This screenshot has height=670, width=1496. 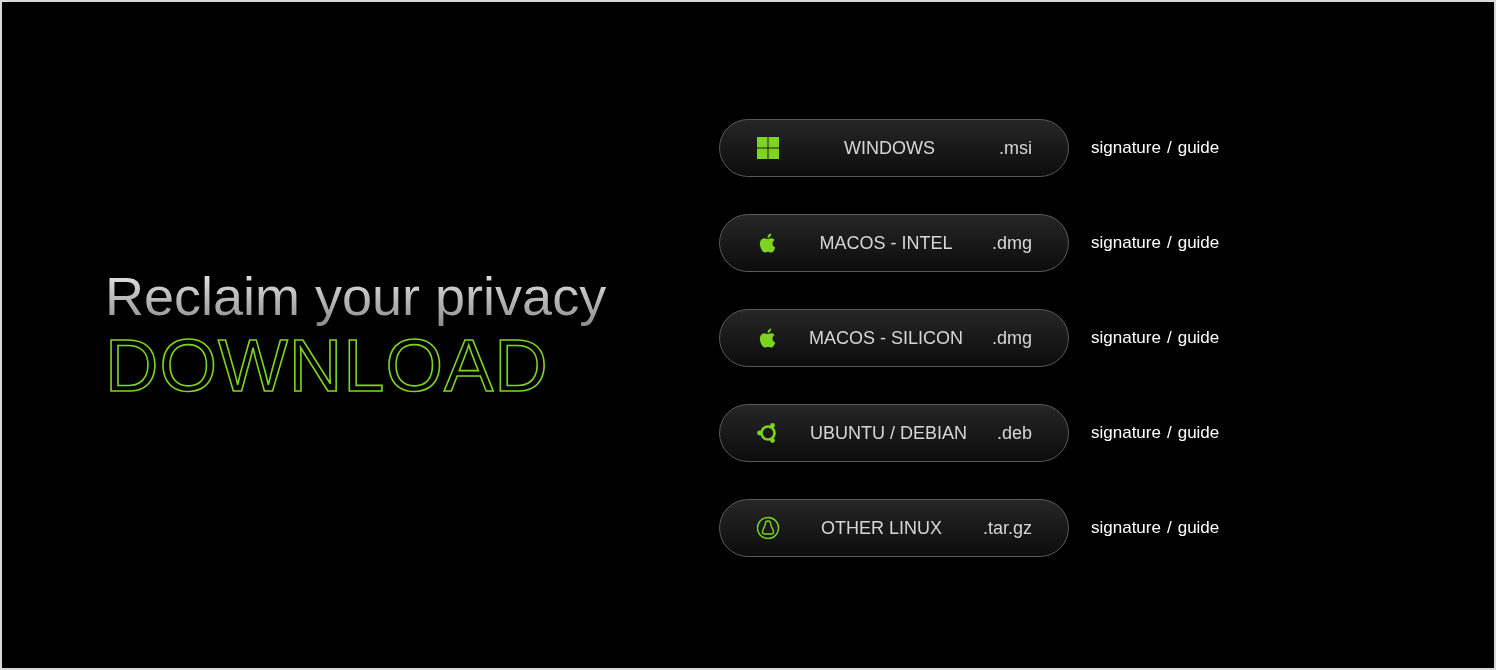 I want to click on windows-icon, so click(x=768, y=148).